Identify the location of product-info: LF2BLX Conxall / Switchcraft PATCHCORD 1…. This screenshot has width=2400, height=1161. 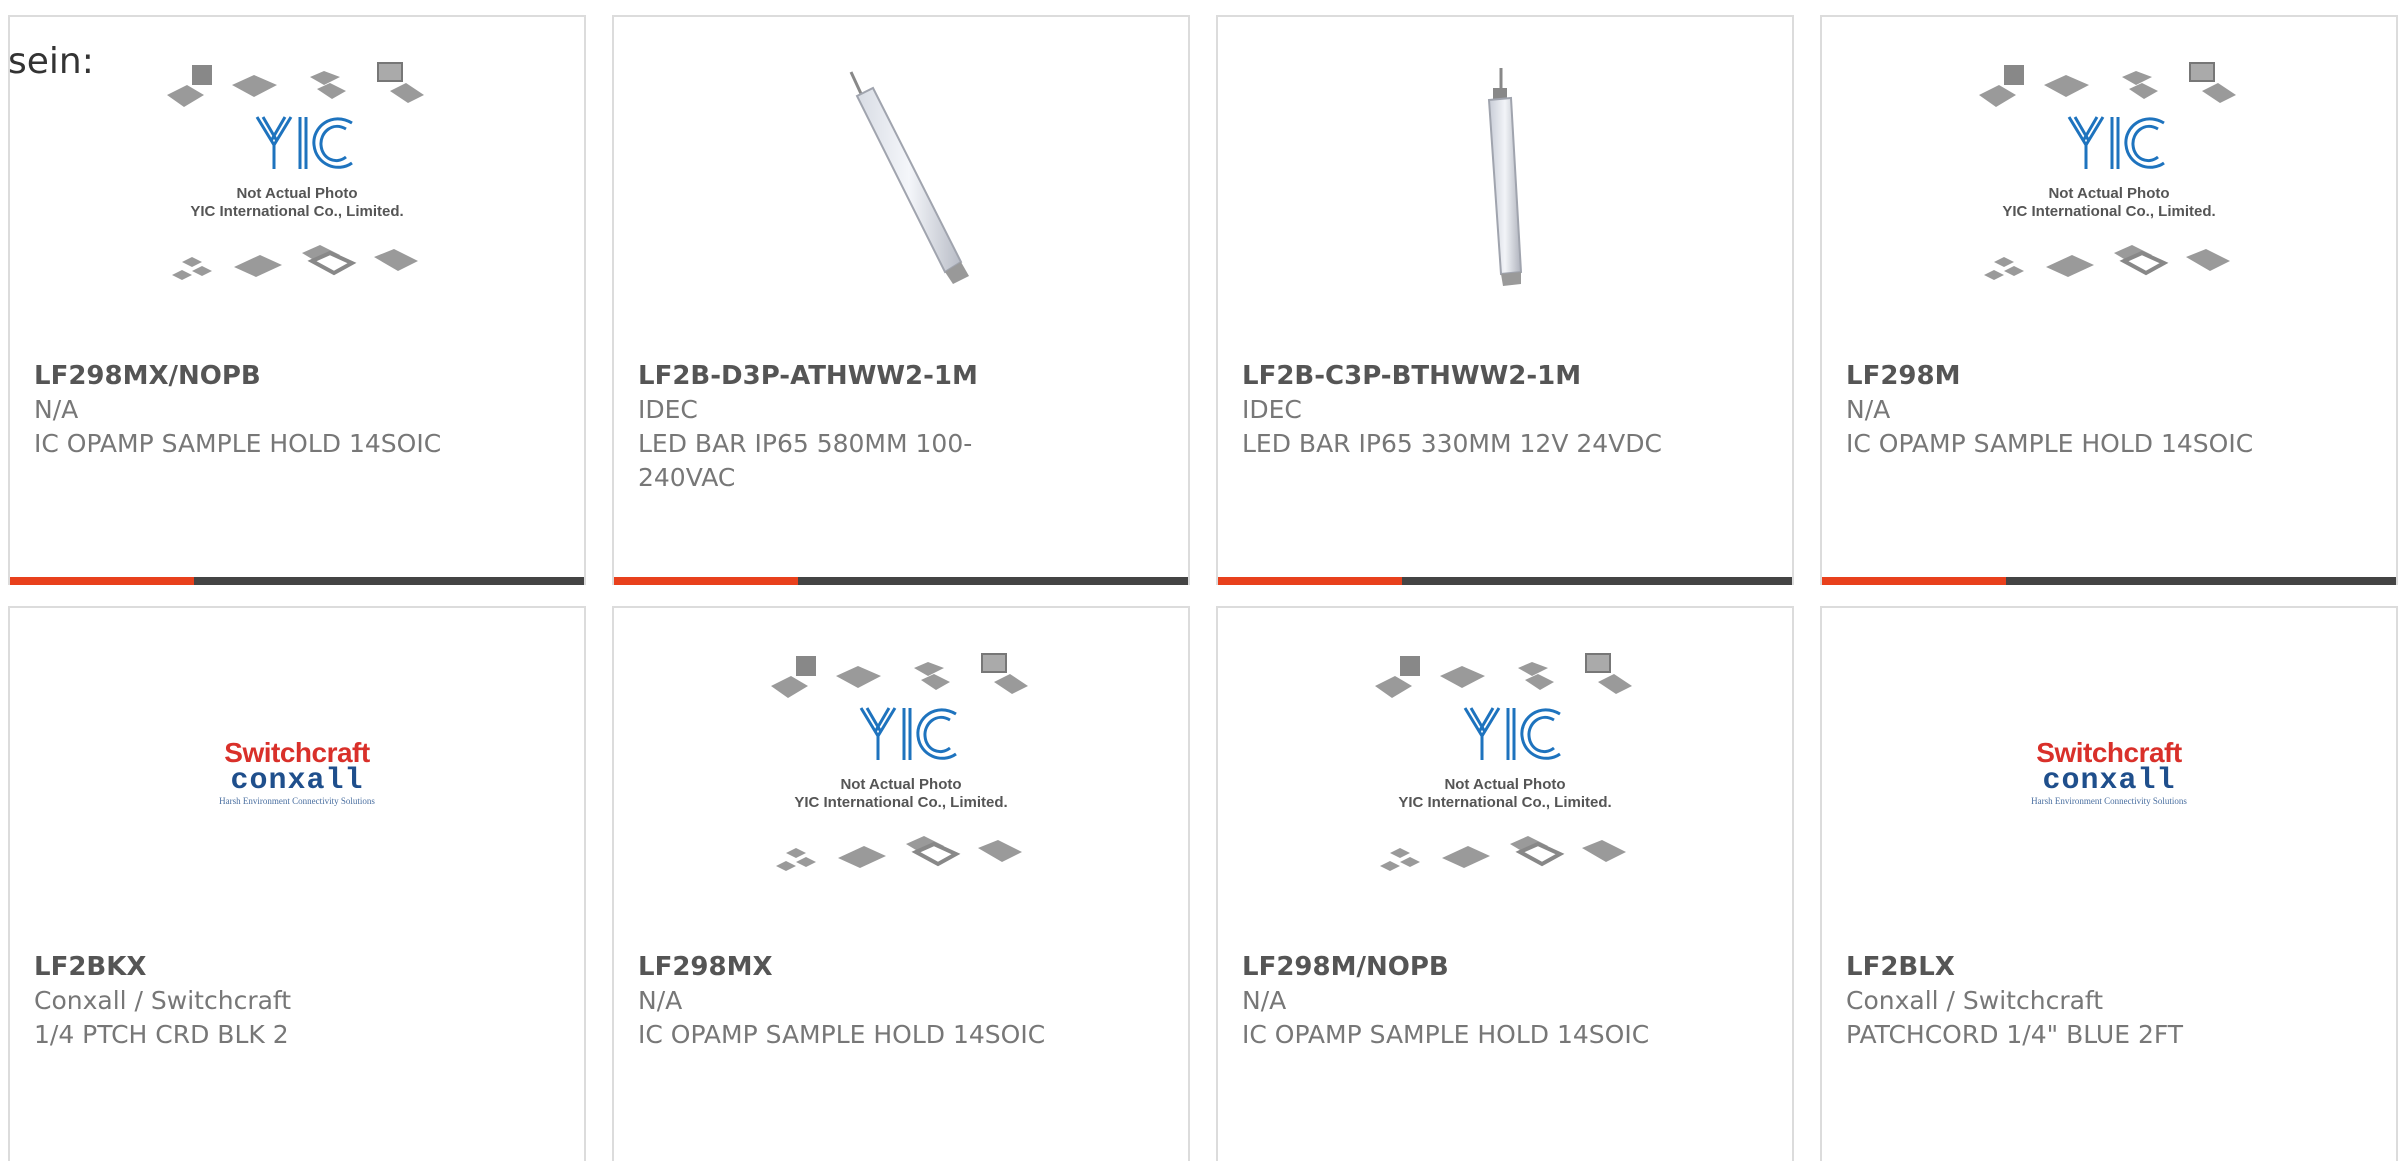
(2101, 1001).